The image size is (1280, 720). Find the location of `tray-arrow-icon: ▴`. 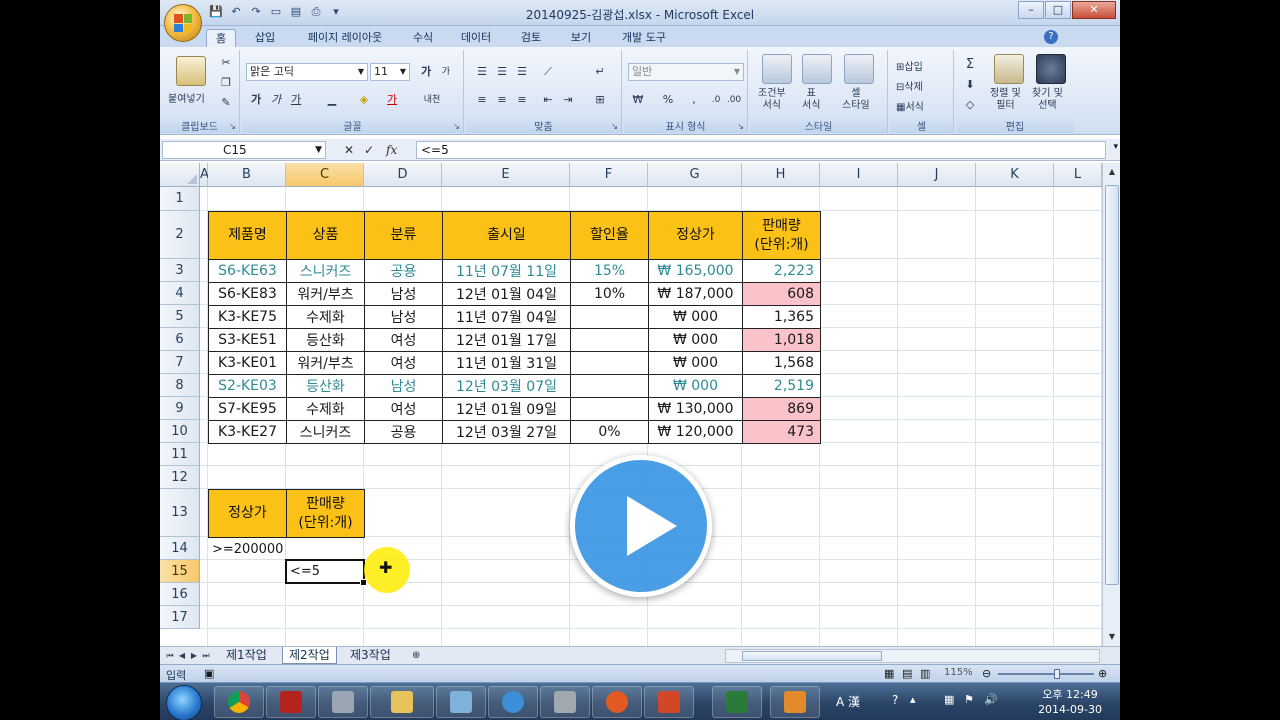

tray-arrow-icon: ▴ is located at coordinates (913, 699).